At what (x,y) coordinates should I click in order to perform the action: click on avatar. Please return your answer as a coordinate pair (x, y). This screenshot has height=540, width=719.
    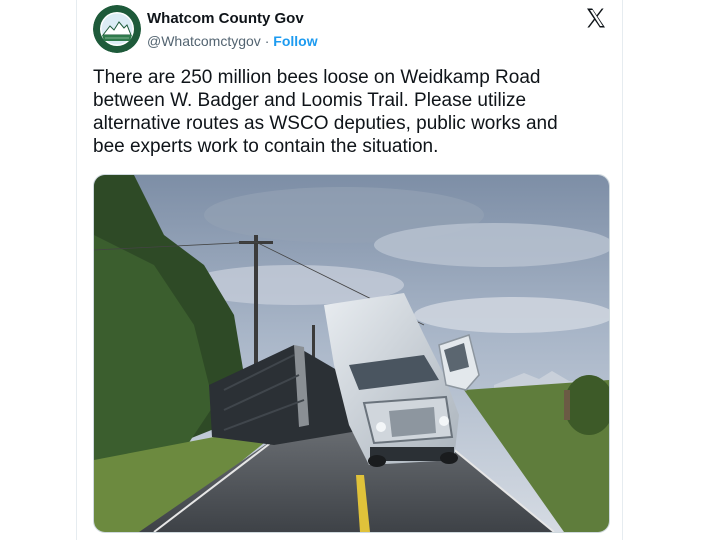
    Looking at the image, I should click on (117, 29).